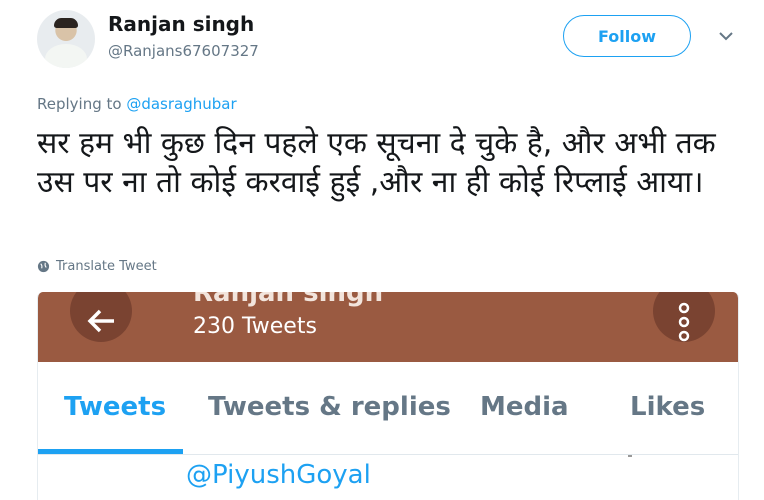 This screenshot has width=764, height=500. What do you see at coordinates (524, 407) in the screenshot?
I see `tab-media: Media` at bounding box center [524, 407].